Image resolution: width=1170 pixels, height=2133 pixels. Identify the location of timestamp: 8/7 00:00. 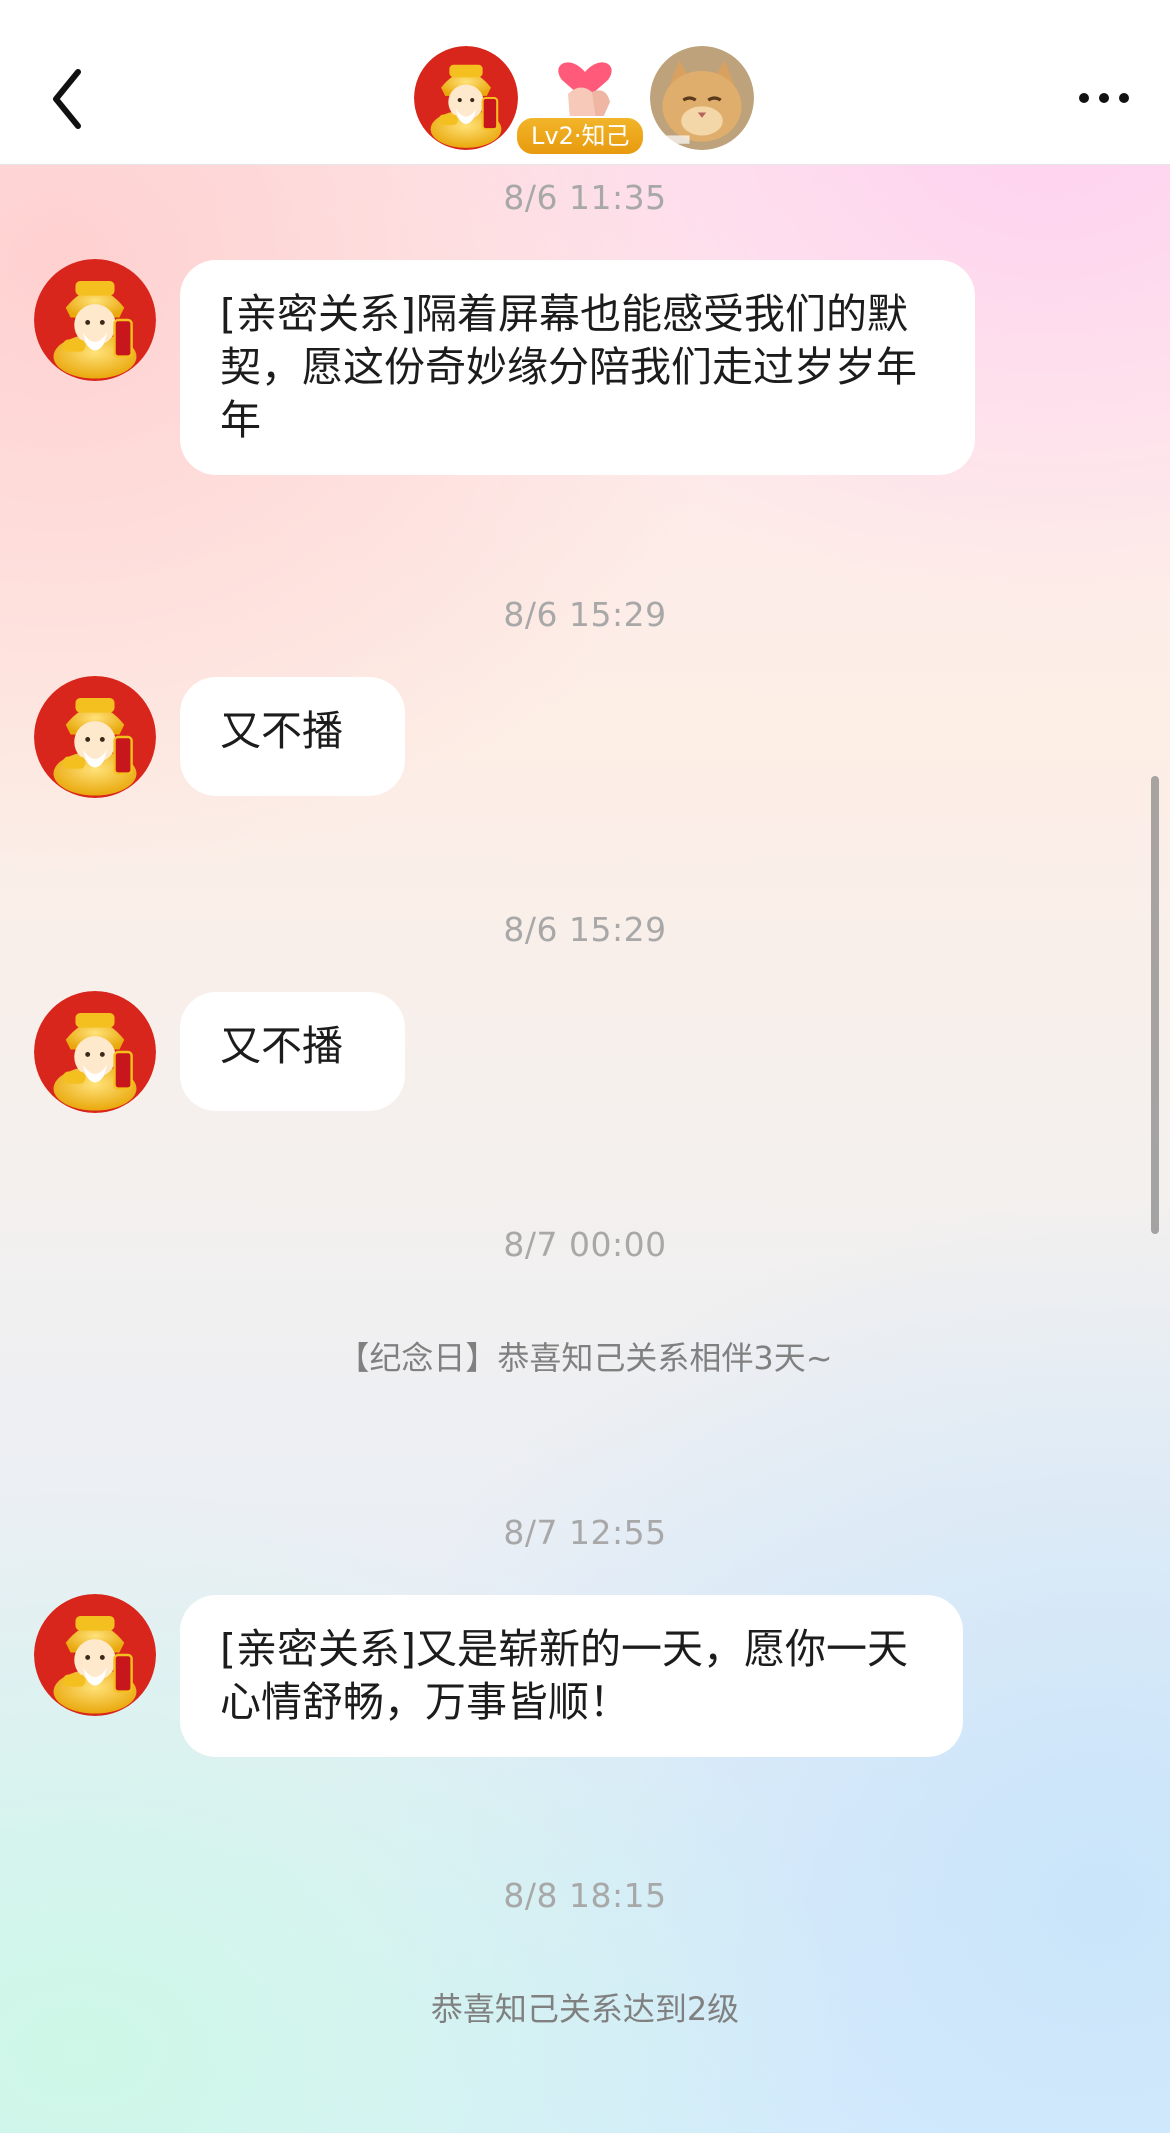
(585, 1244).